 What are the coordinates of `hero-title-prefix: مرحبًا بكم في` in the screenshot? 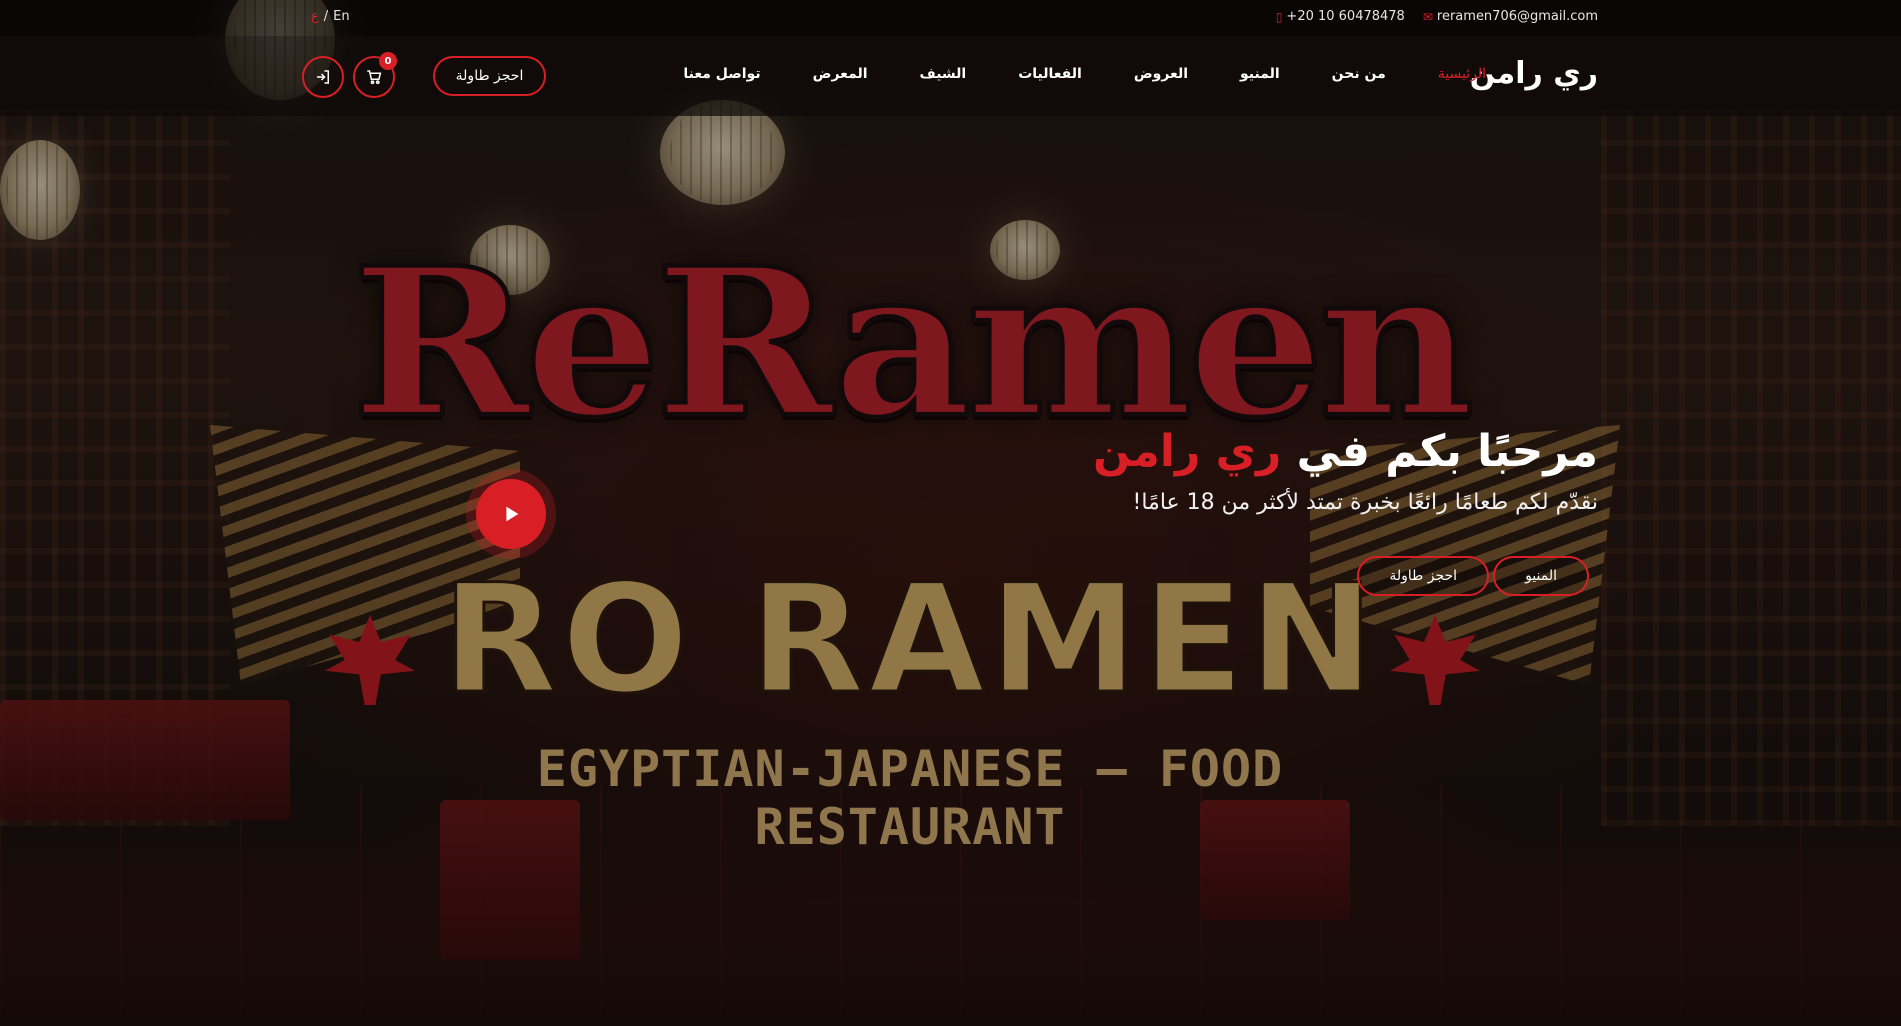 It's located at (1447, 451).